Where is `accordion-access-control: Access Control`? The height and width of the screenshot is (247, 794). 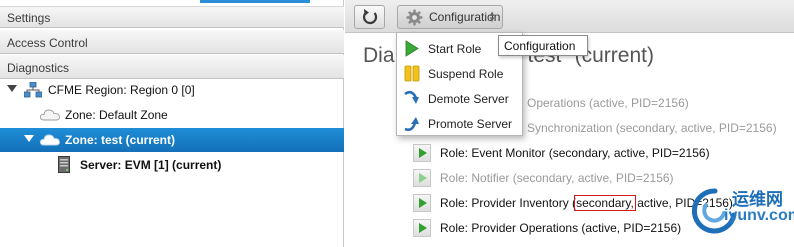
accordion-access-control: Access Control is located at coordinates (172, 42).